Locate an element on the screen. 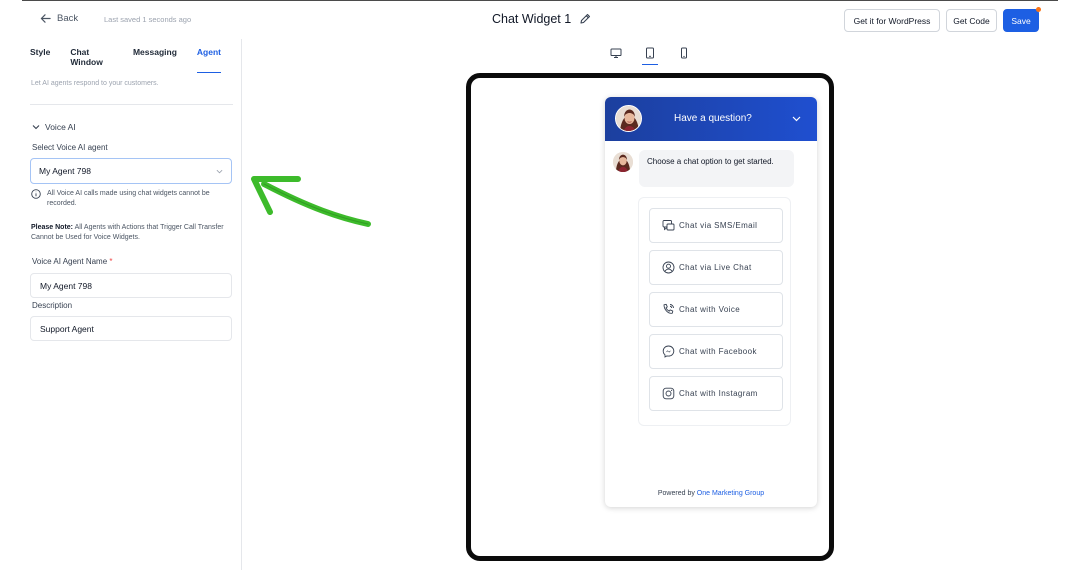 The height and width of the screenshot is (570, 1080). required-asterisk: * is located at coordinates (111, 261).